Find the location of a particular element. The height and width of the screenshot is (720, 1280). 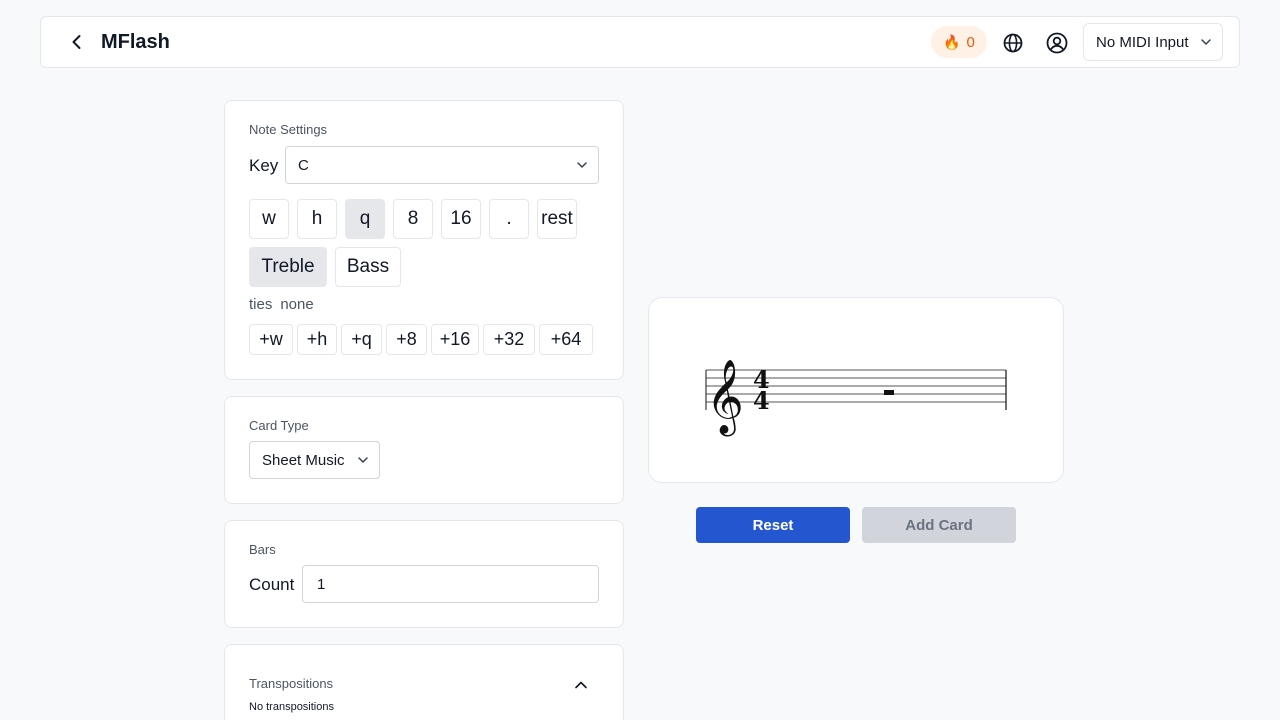

add-card-button: Add Card is located at coordinates (939, 525).